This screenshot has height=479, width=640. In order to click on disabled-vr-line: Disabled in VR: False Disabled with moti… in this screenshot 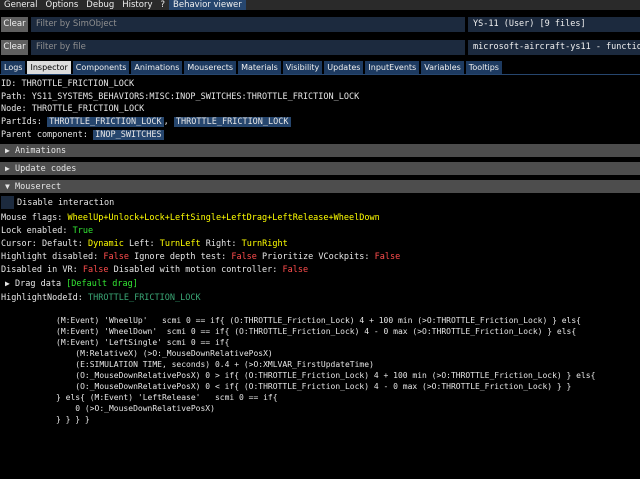, I will do `click(154, 270)`.